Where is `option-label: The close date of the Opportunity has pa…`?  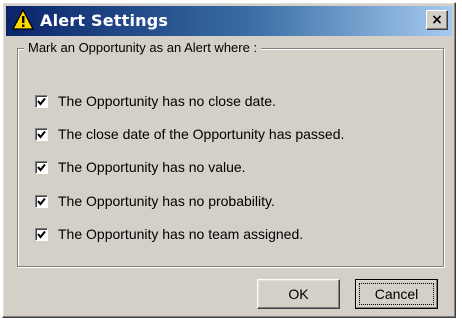 option-label: The close date of the Opportunity has pa… is located at coordinates (201, 134).